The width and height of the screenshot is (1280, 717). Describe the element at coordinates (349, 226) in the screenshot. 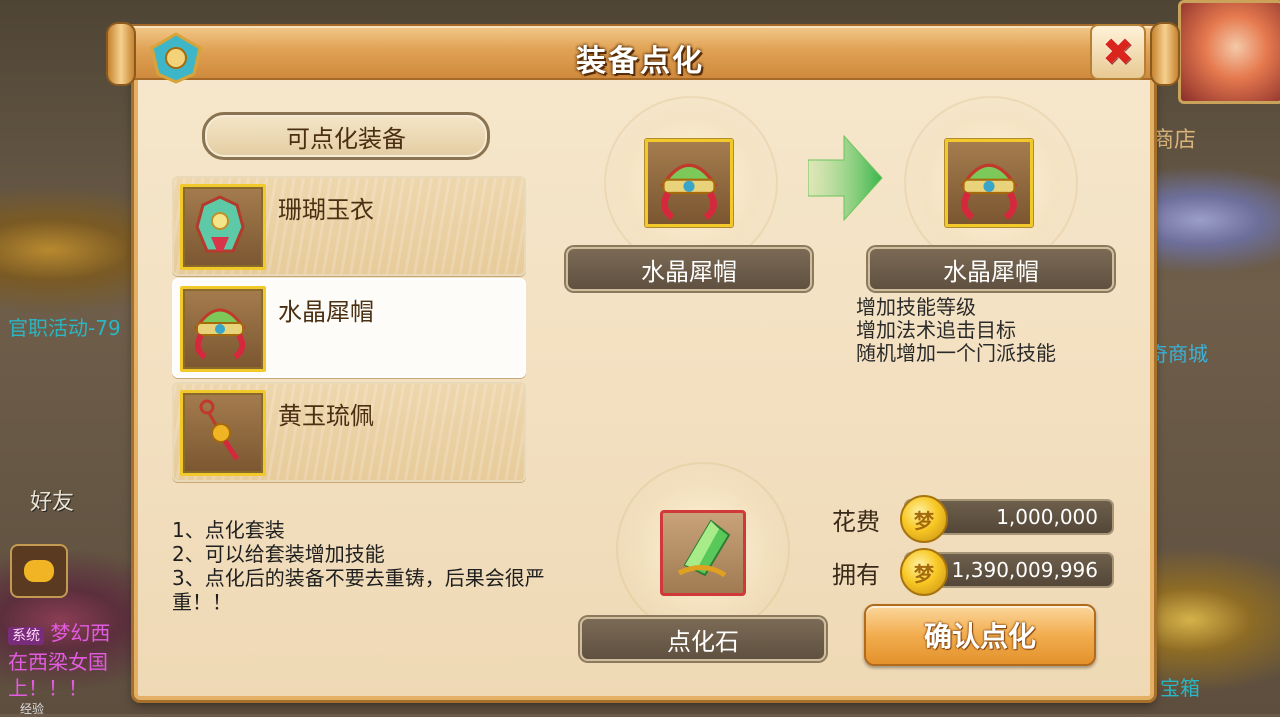

I see `list-item-coral-robe: 珊瑚玉衣` at that location.